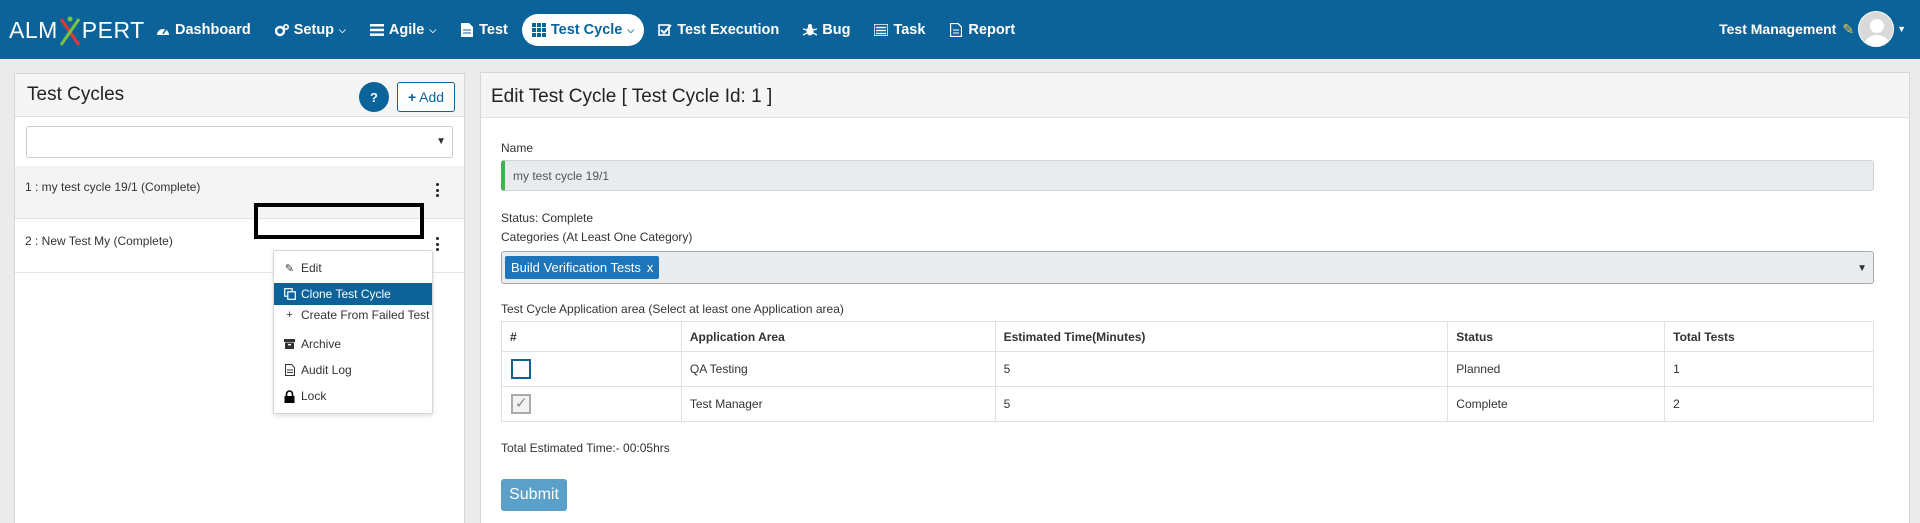 The image size is (1920, 523). What do you see at coordinates (838, 369) in the screenshot?
I see `area-cell: QA Testing` at bounding box center [838, 369].